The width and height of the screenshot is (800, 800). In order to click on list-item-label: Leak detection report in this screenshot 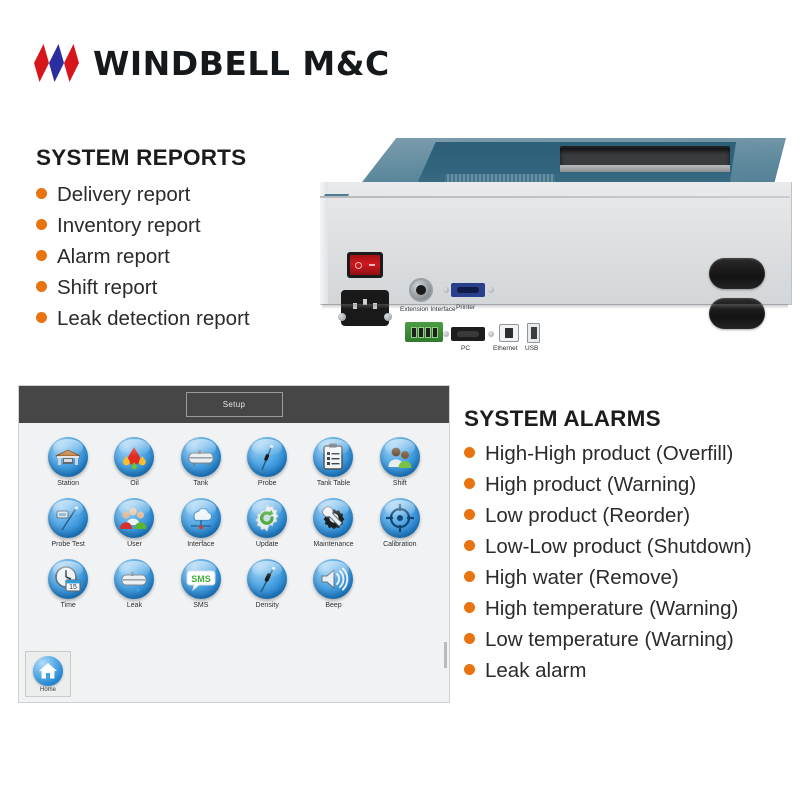, I will do `click(153, 318)`.